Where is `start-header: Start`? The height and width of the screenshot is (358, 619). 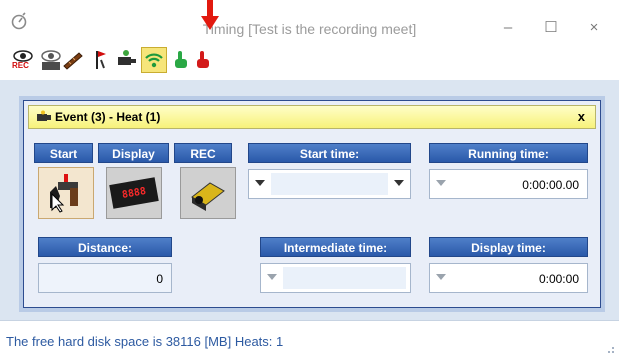 start-header: Start is located at coordinates (63, 153).